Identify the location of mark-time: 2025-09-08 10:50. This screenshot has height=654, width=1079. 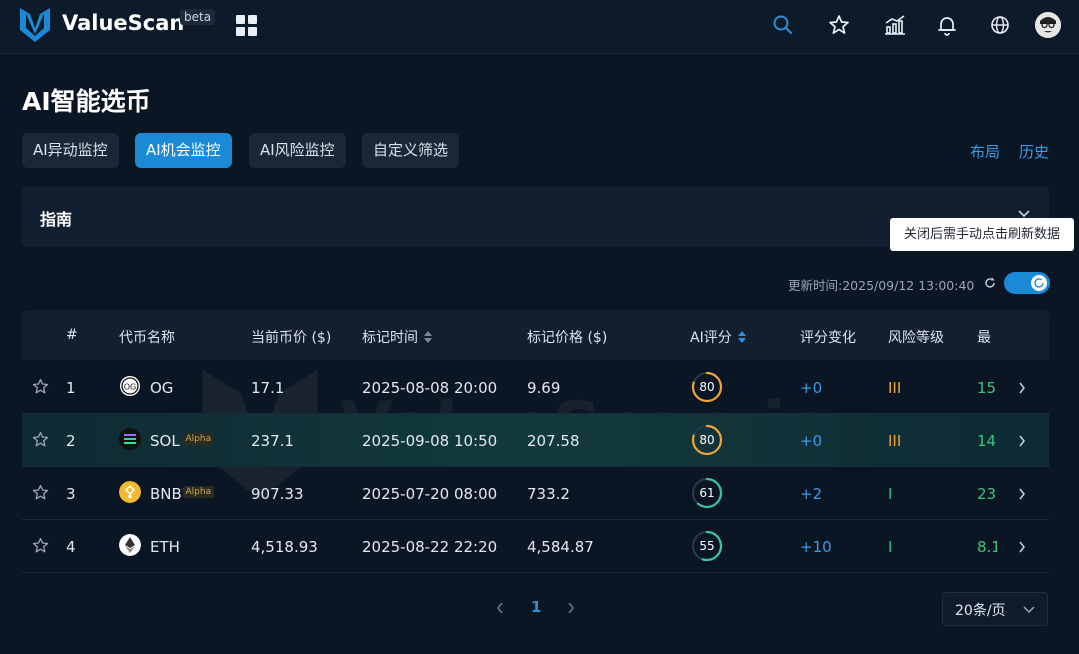
(430, 441).